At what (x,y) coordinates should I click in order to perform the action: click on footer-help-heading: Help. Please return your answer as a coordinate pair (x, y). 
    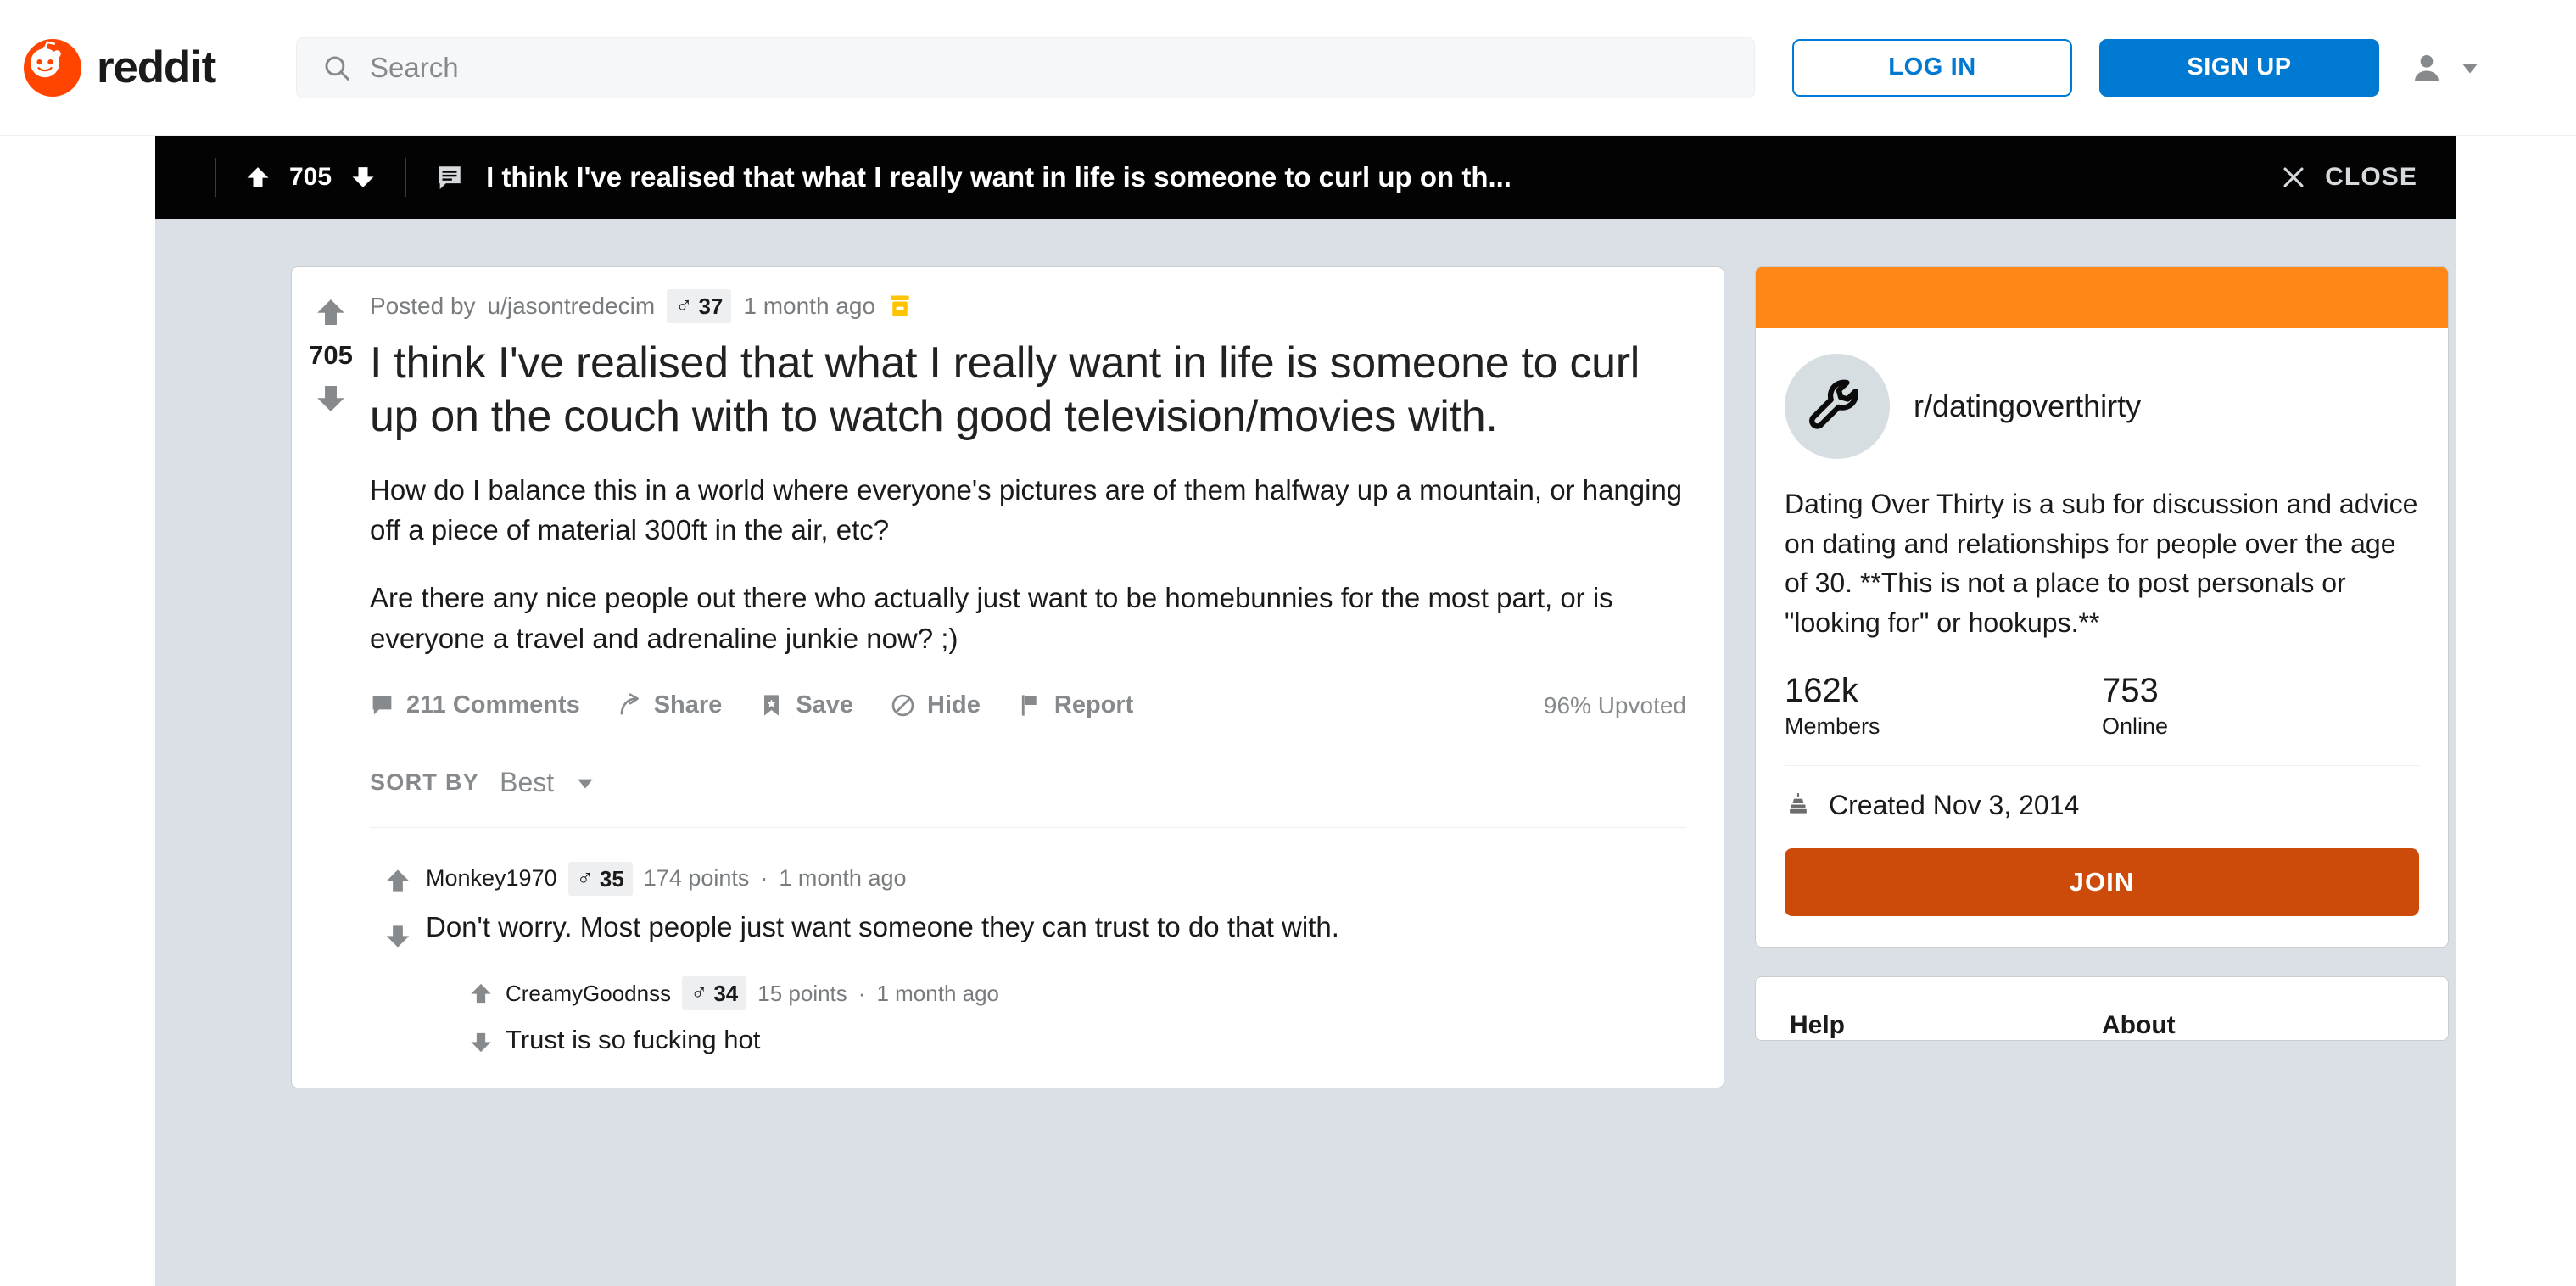
    Looking at the image, I should click on (1946, 1026).